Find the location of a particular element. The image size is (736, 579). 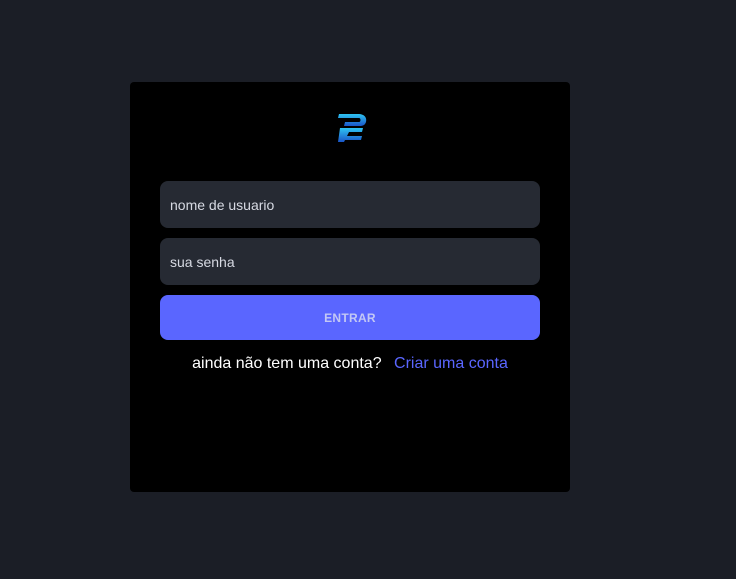

brand-logo-icon is located at coordinates (352, 128).